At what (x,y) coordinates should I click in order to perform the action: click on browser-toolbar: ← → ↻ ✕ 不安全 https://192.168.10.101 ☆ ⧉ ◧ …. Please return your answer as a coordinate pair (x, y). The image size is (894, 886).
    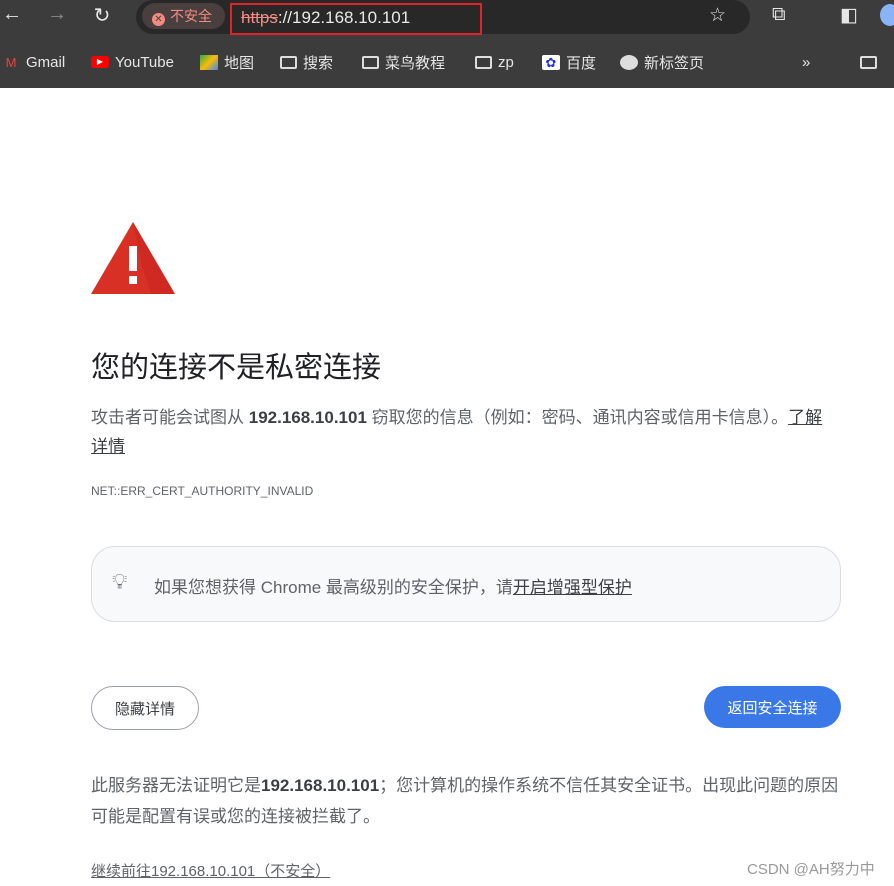
    Looking at the image, I should click on (447, 44).